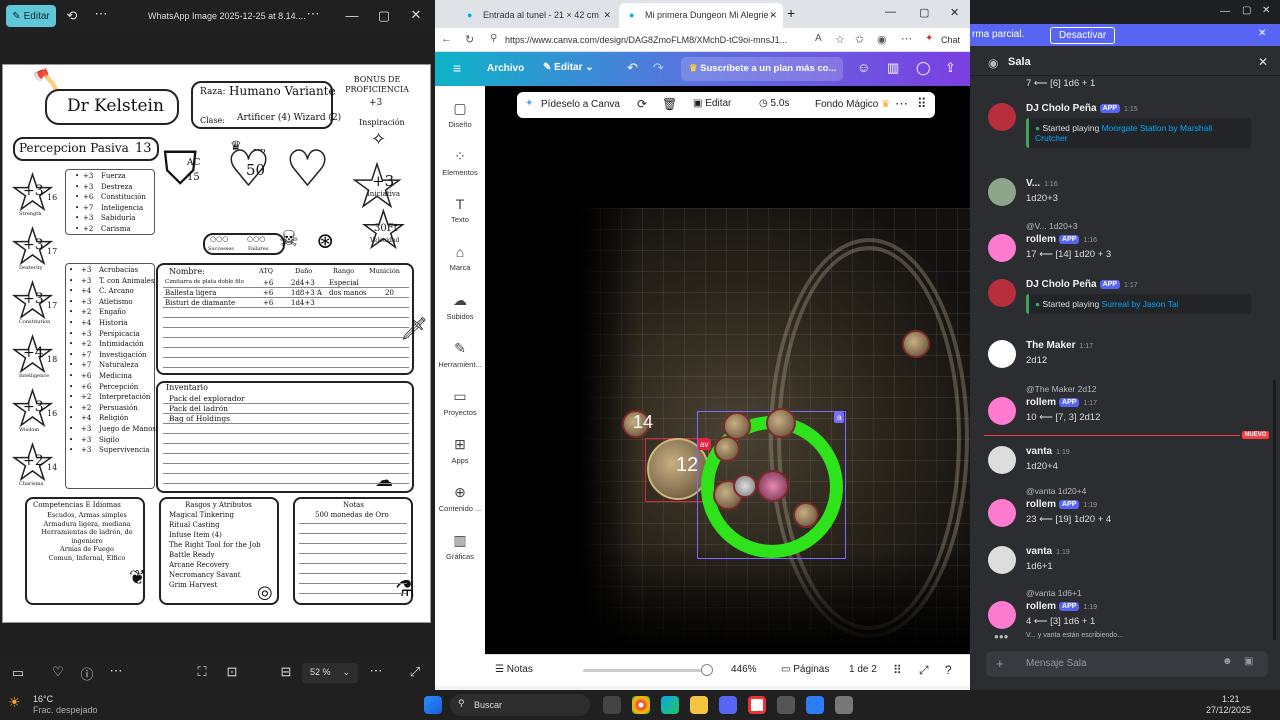 This screenshot has height=720, width=1280. I want to click on sidebar-item-apps: ⊞ Apps, so click(460, 450).